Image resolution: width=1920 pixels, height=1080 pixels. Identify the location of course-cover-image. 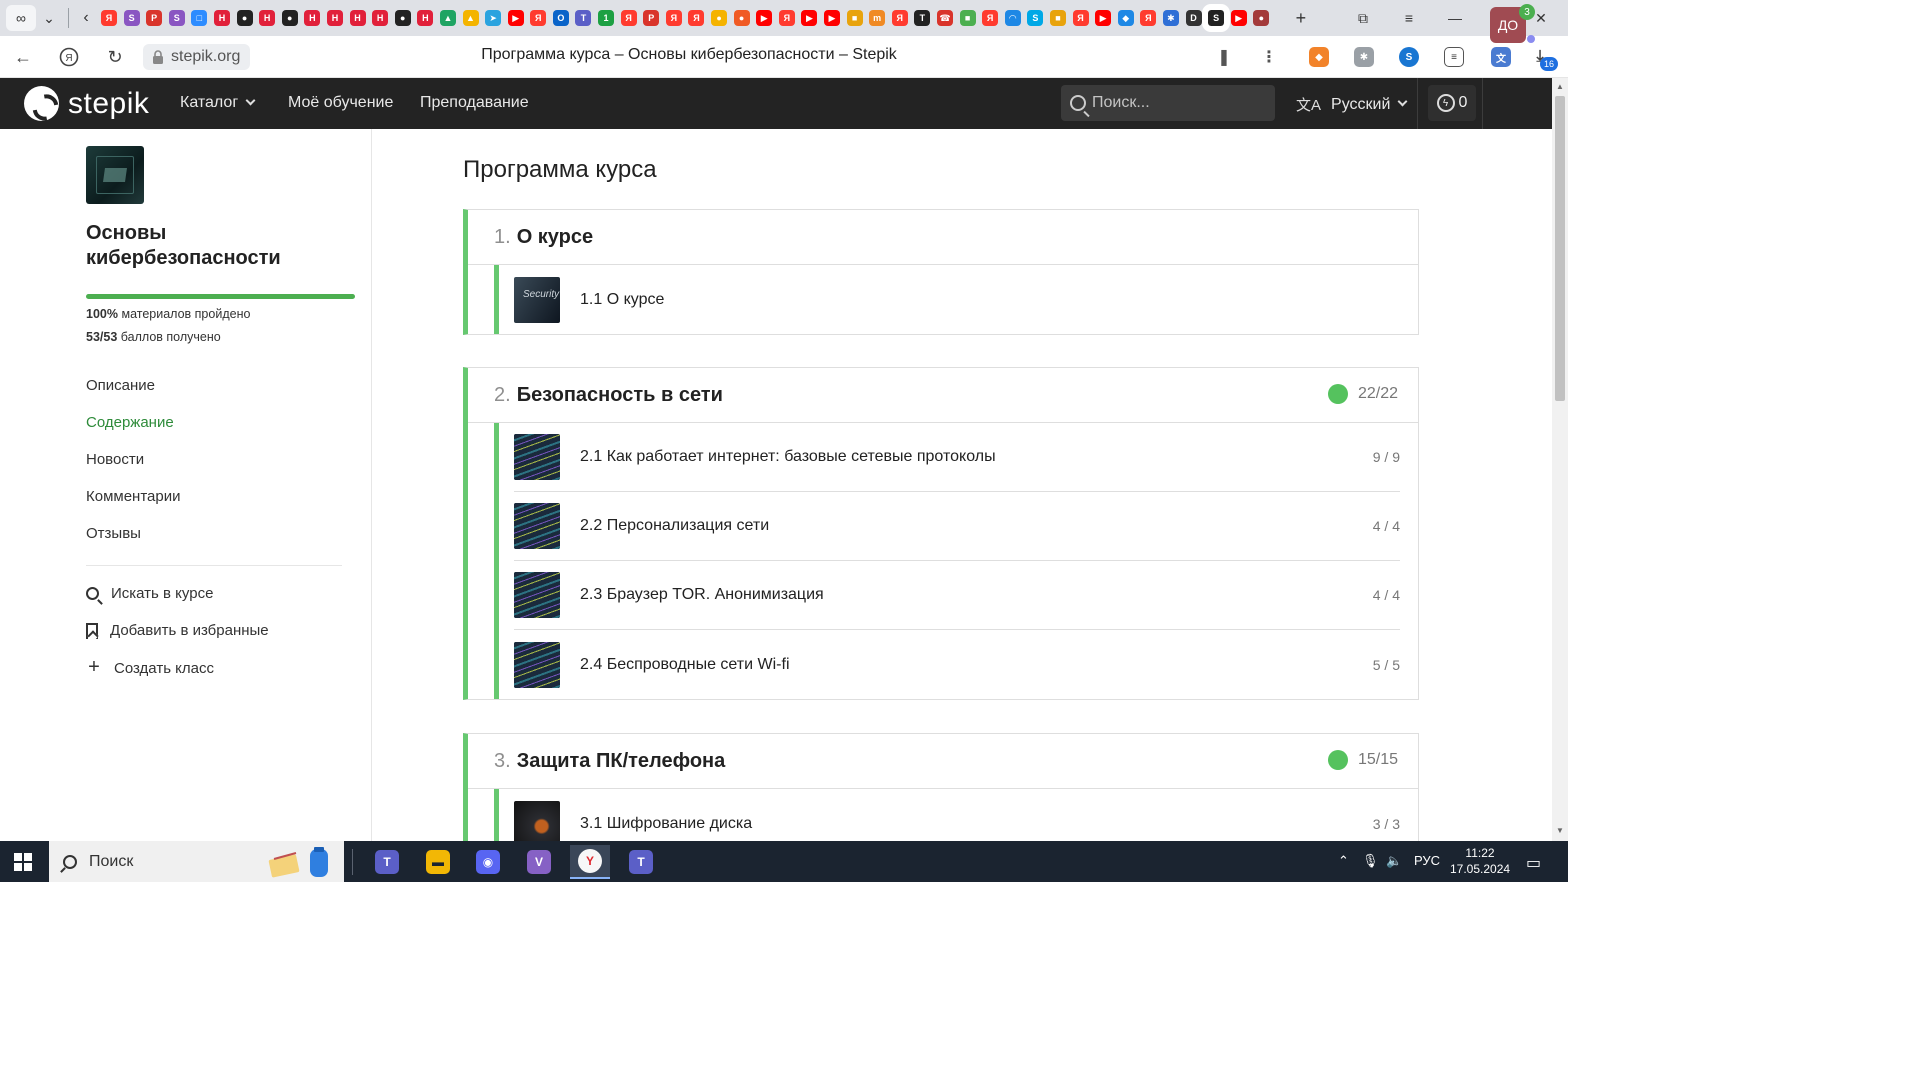
(115, 175).